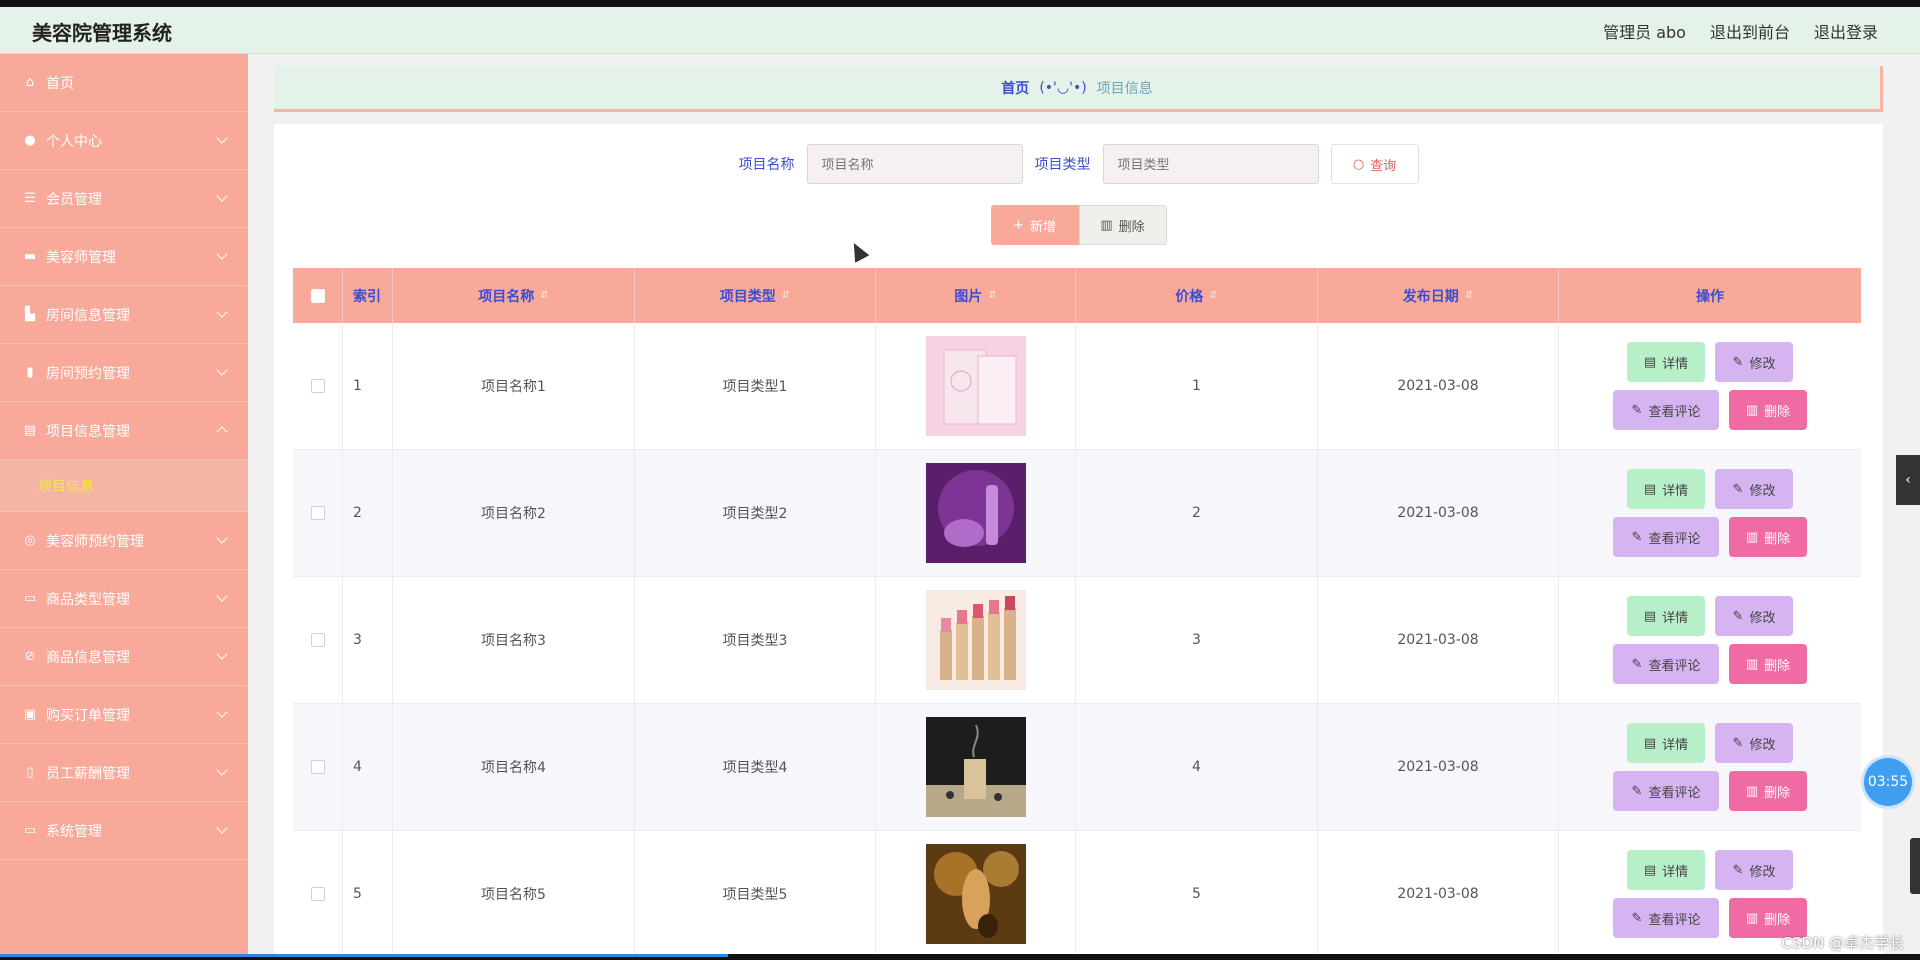 The width and height of the screenshot is (1920, 960). I want to click on sidebar-item-products: ⊘ 商品信息管理, so click(124, 657).